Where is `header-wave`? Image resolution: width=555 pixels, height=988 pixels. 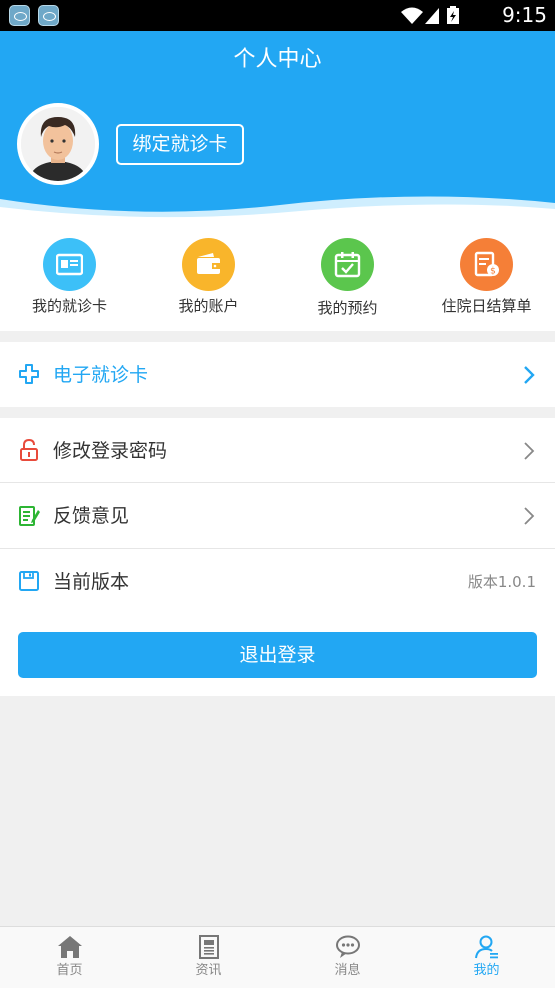 header-wave is located at coordinates (277, 208).